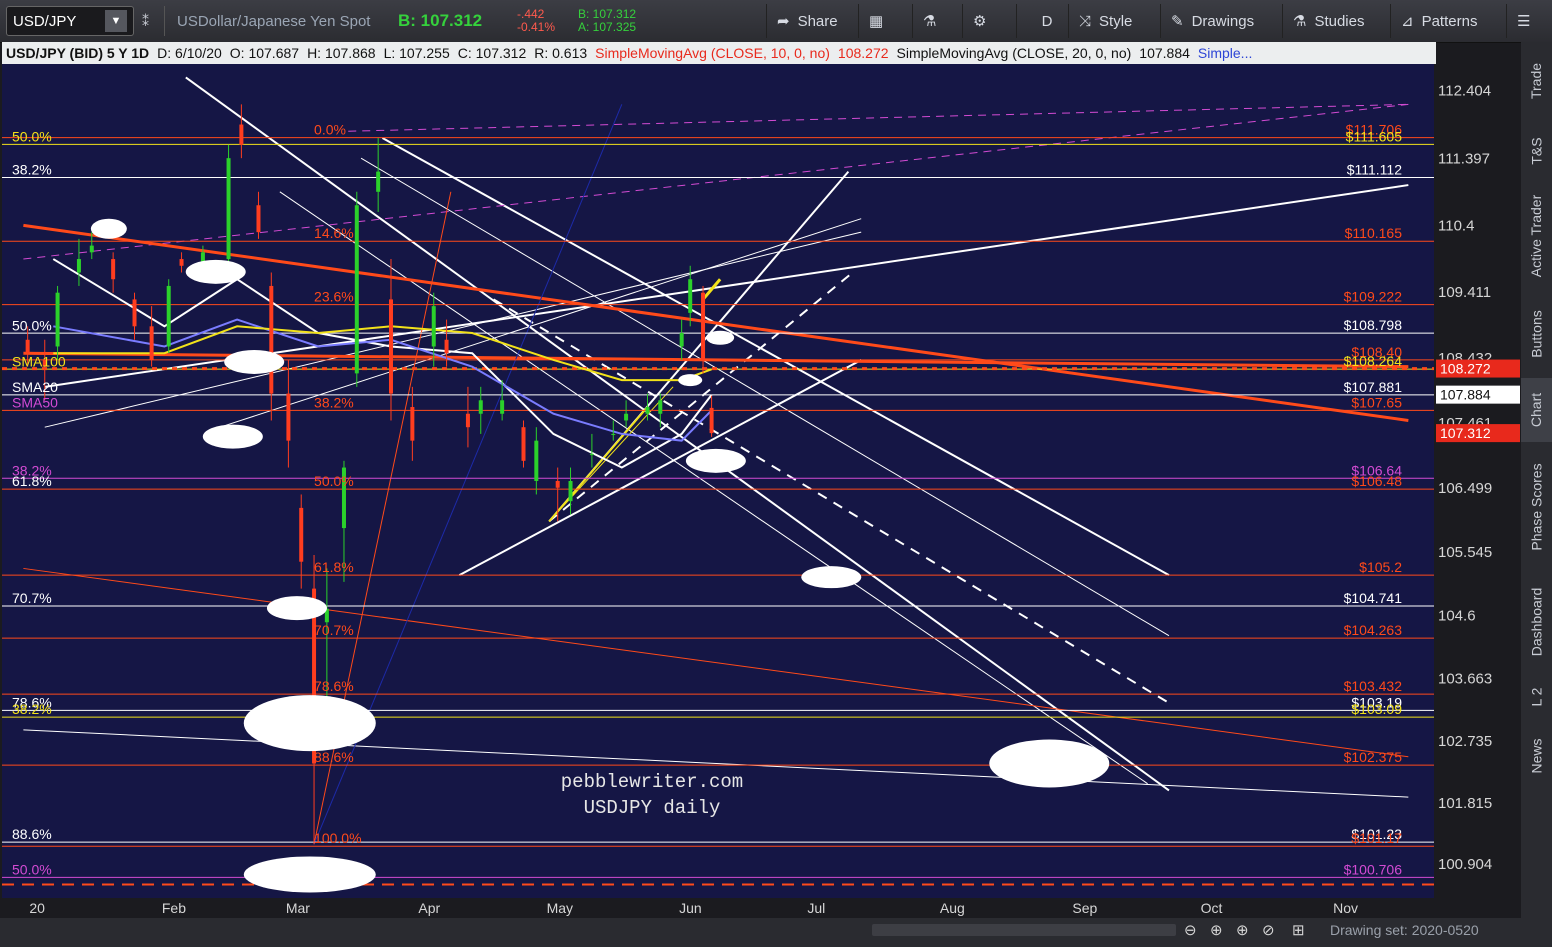 The height and width of the screenshot is (947, 1552). Describe the element at coordinates (1373, 387) in the screenshot. I see `level-label: $107.881` at that location.